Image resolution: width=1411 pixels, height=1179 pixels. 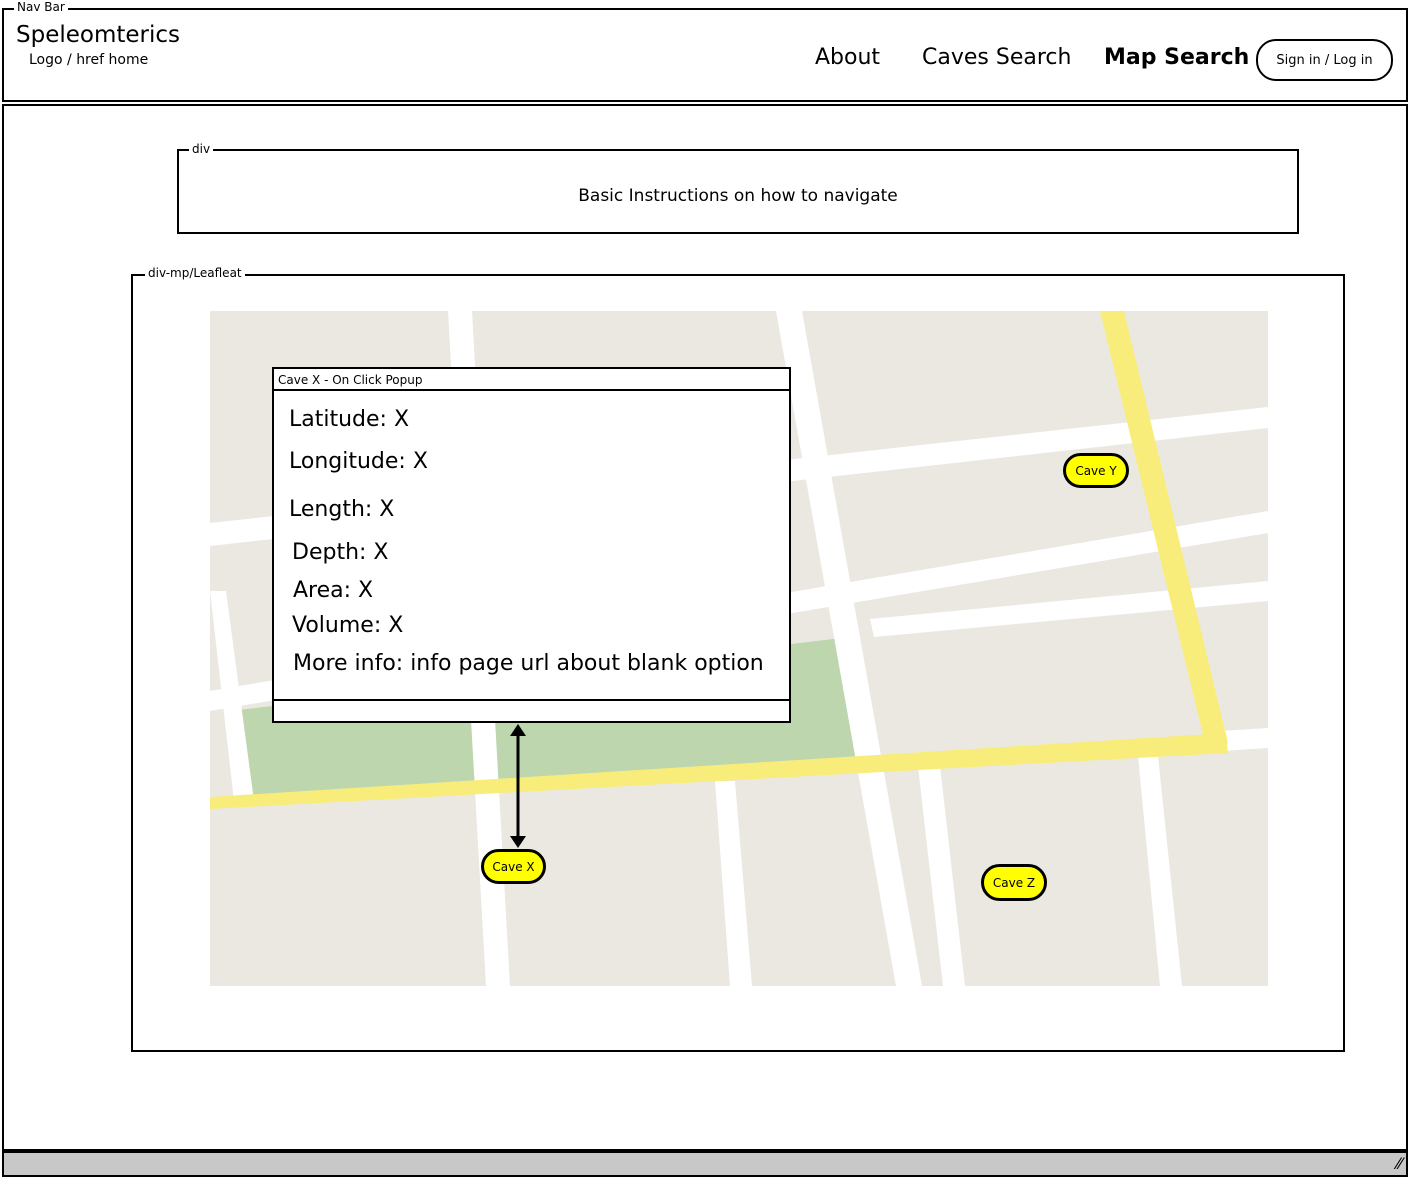 I want to click on popup-footer, so click(x=531, y=710).